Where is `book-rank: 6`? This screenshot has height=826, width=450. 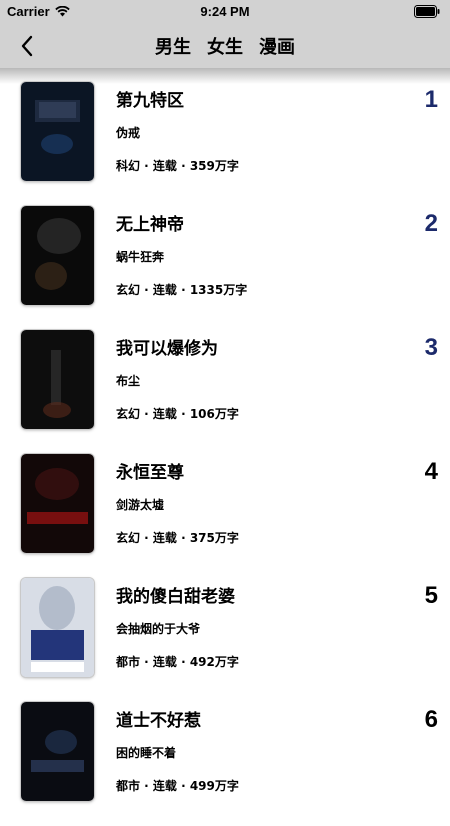 book-rank: 6 is located at coordinates (431, 719).